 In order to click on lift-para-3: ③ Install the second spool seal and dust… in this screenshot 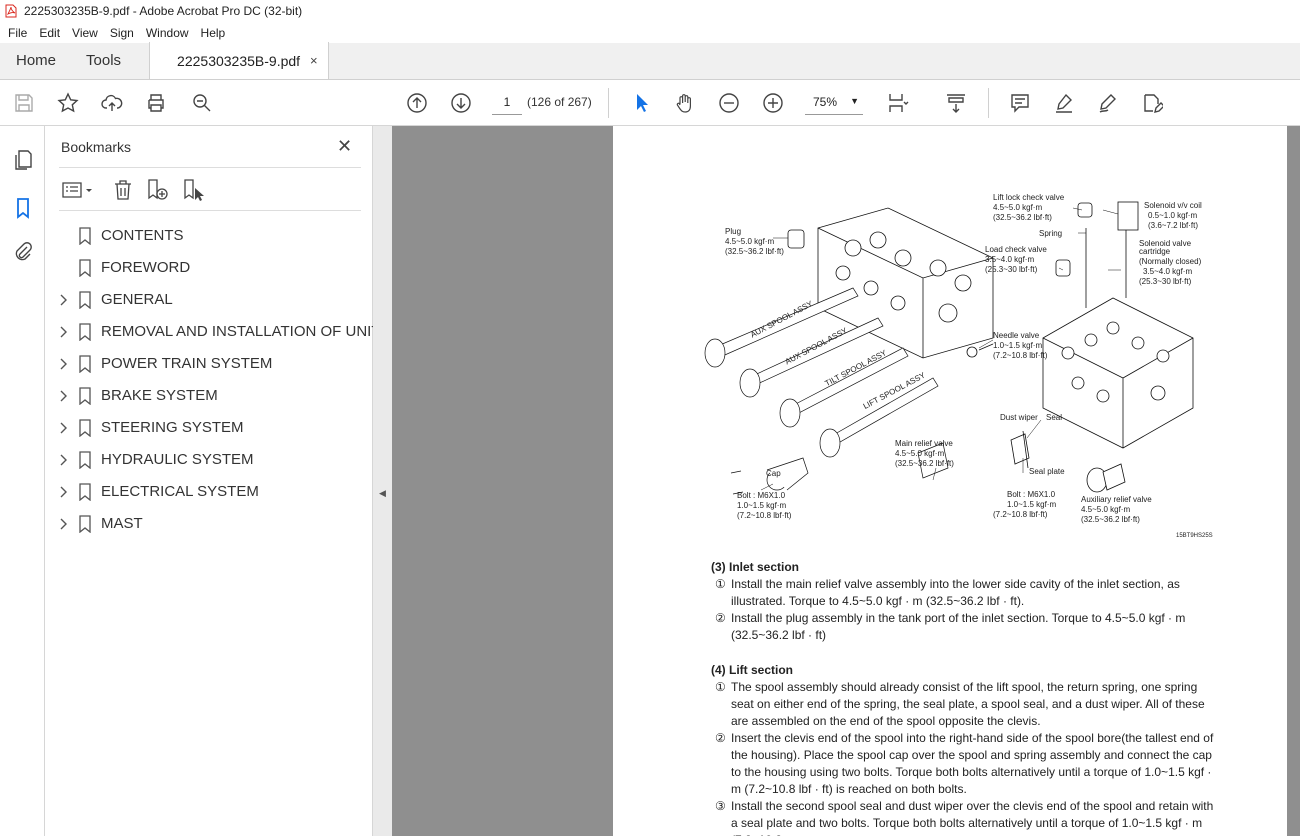, I will do `click(965, 817)`.